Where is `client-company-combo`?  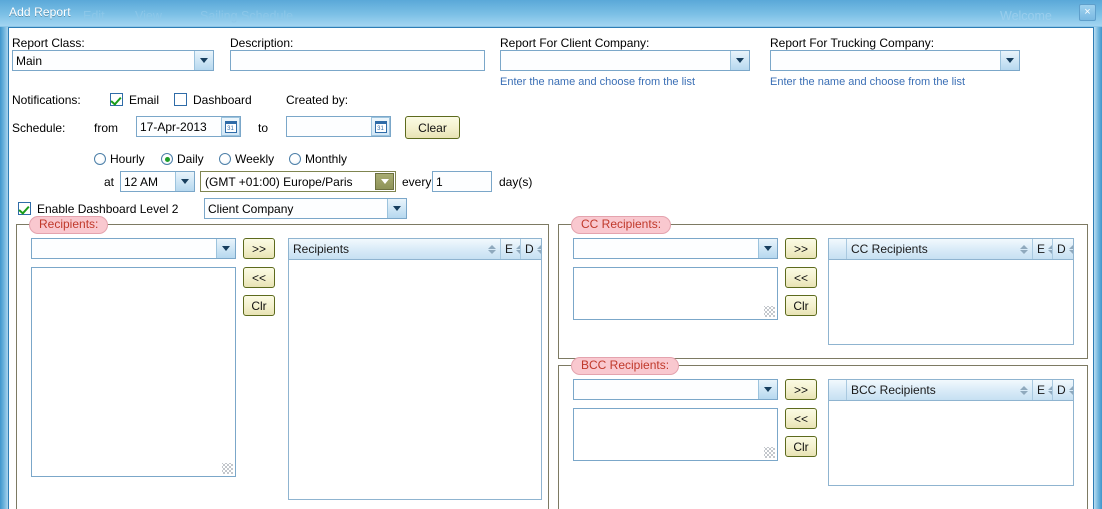 client-company-combo is located at coordinates (625, 60).